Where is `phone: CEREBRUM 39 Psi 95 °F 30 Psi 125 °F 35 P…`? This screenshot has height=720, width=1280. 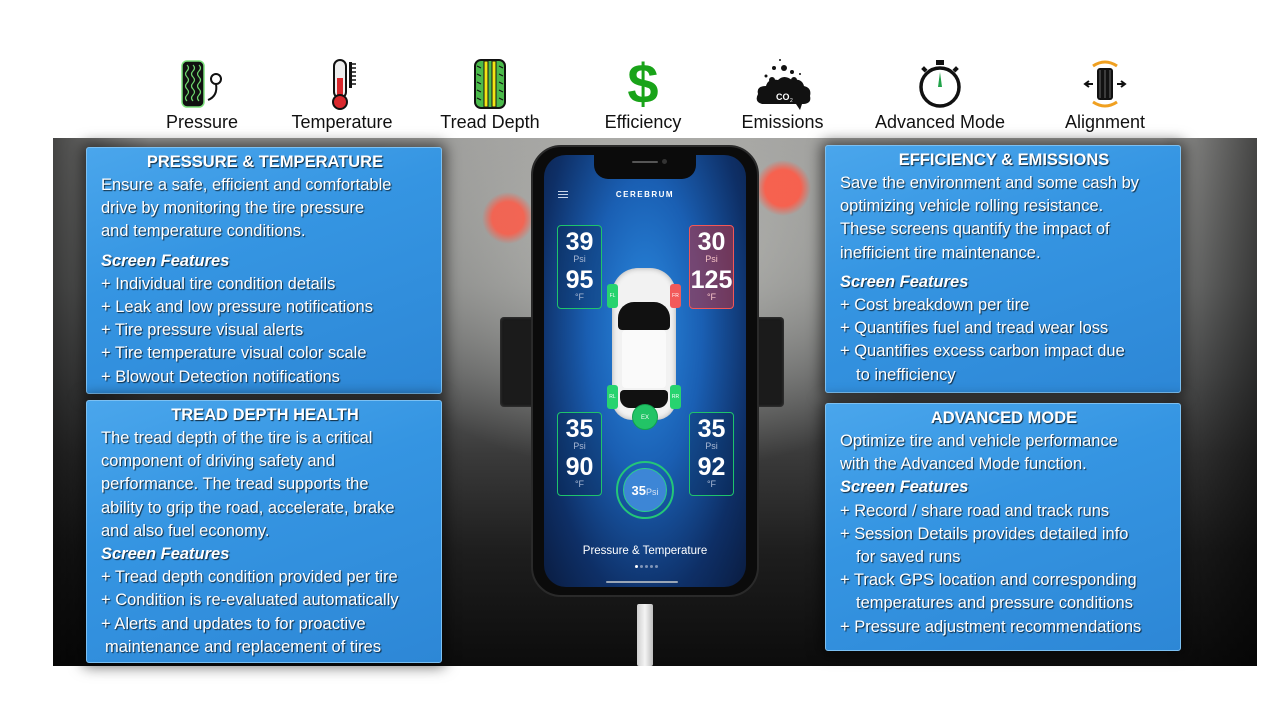 phone: CEREBRUM 39 Psi 95 °F 30 Psi 125 °F 35 P… is located at coordinates (645, 371).